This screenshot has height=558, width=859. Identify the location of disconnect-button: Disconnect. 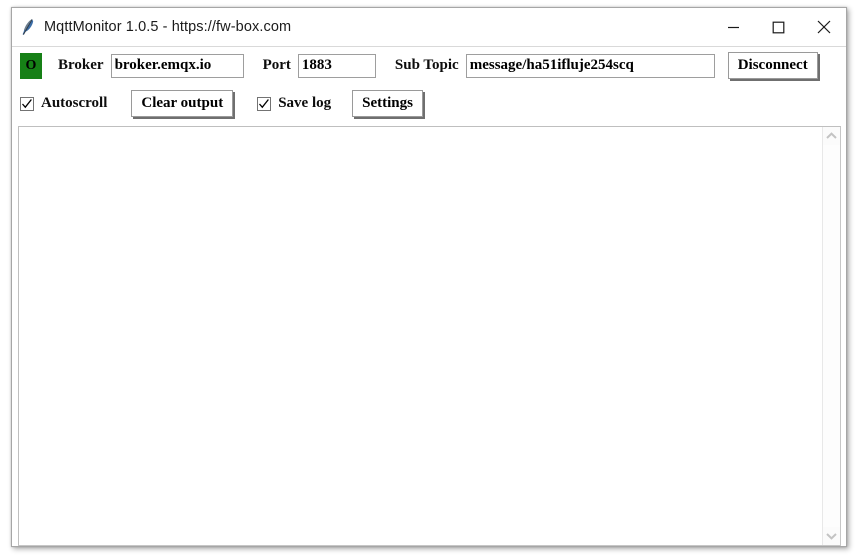
(772, 65).